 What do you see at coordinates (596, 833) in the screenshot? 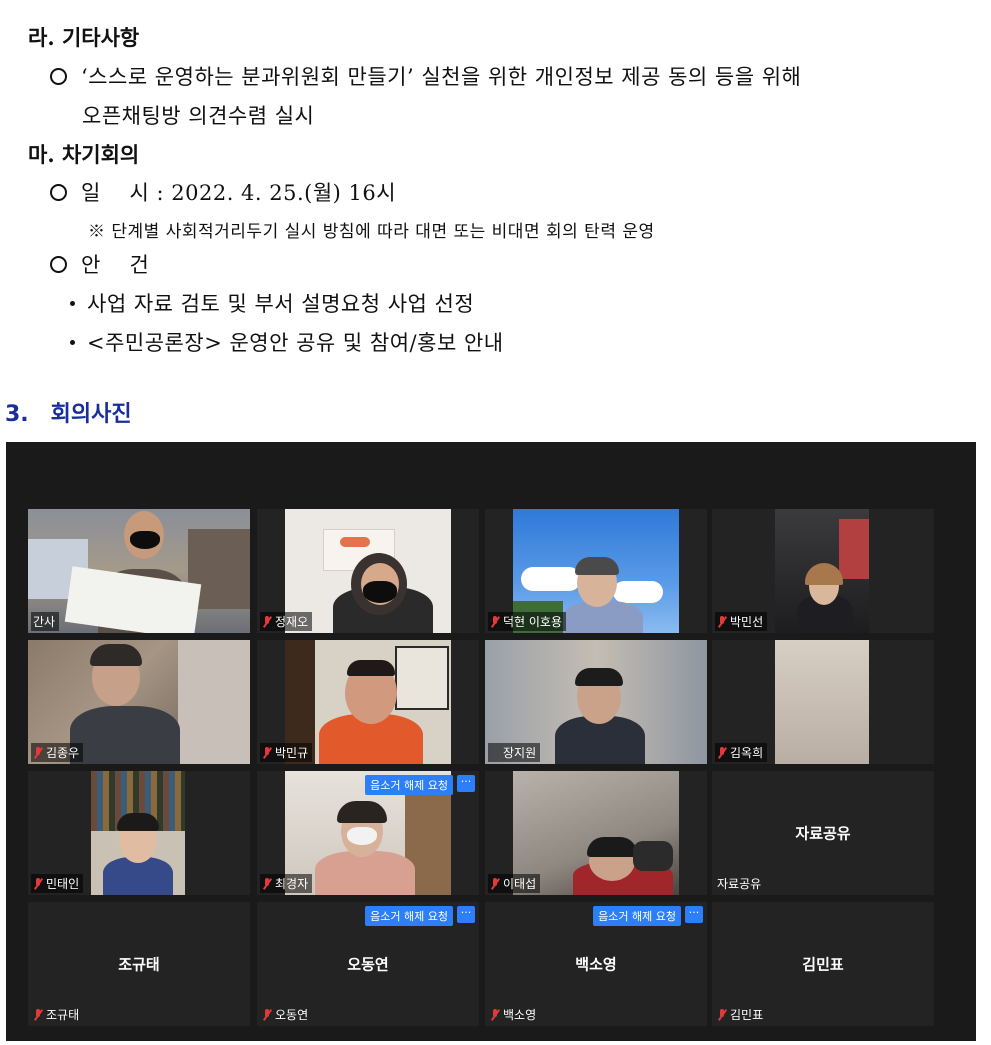
I see `participant-tile: 이태섭` at bounding box center [596, 833].